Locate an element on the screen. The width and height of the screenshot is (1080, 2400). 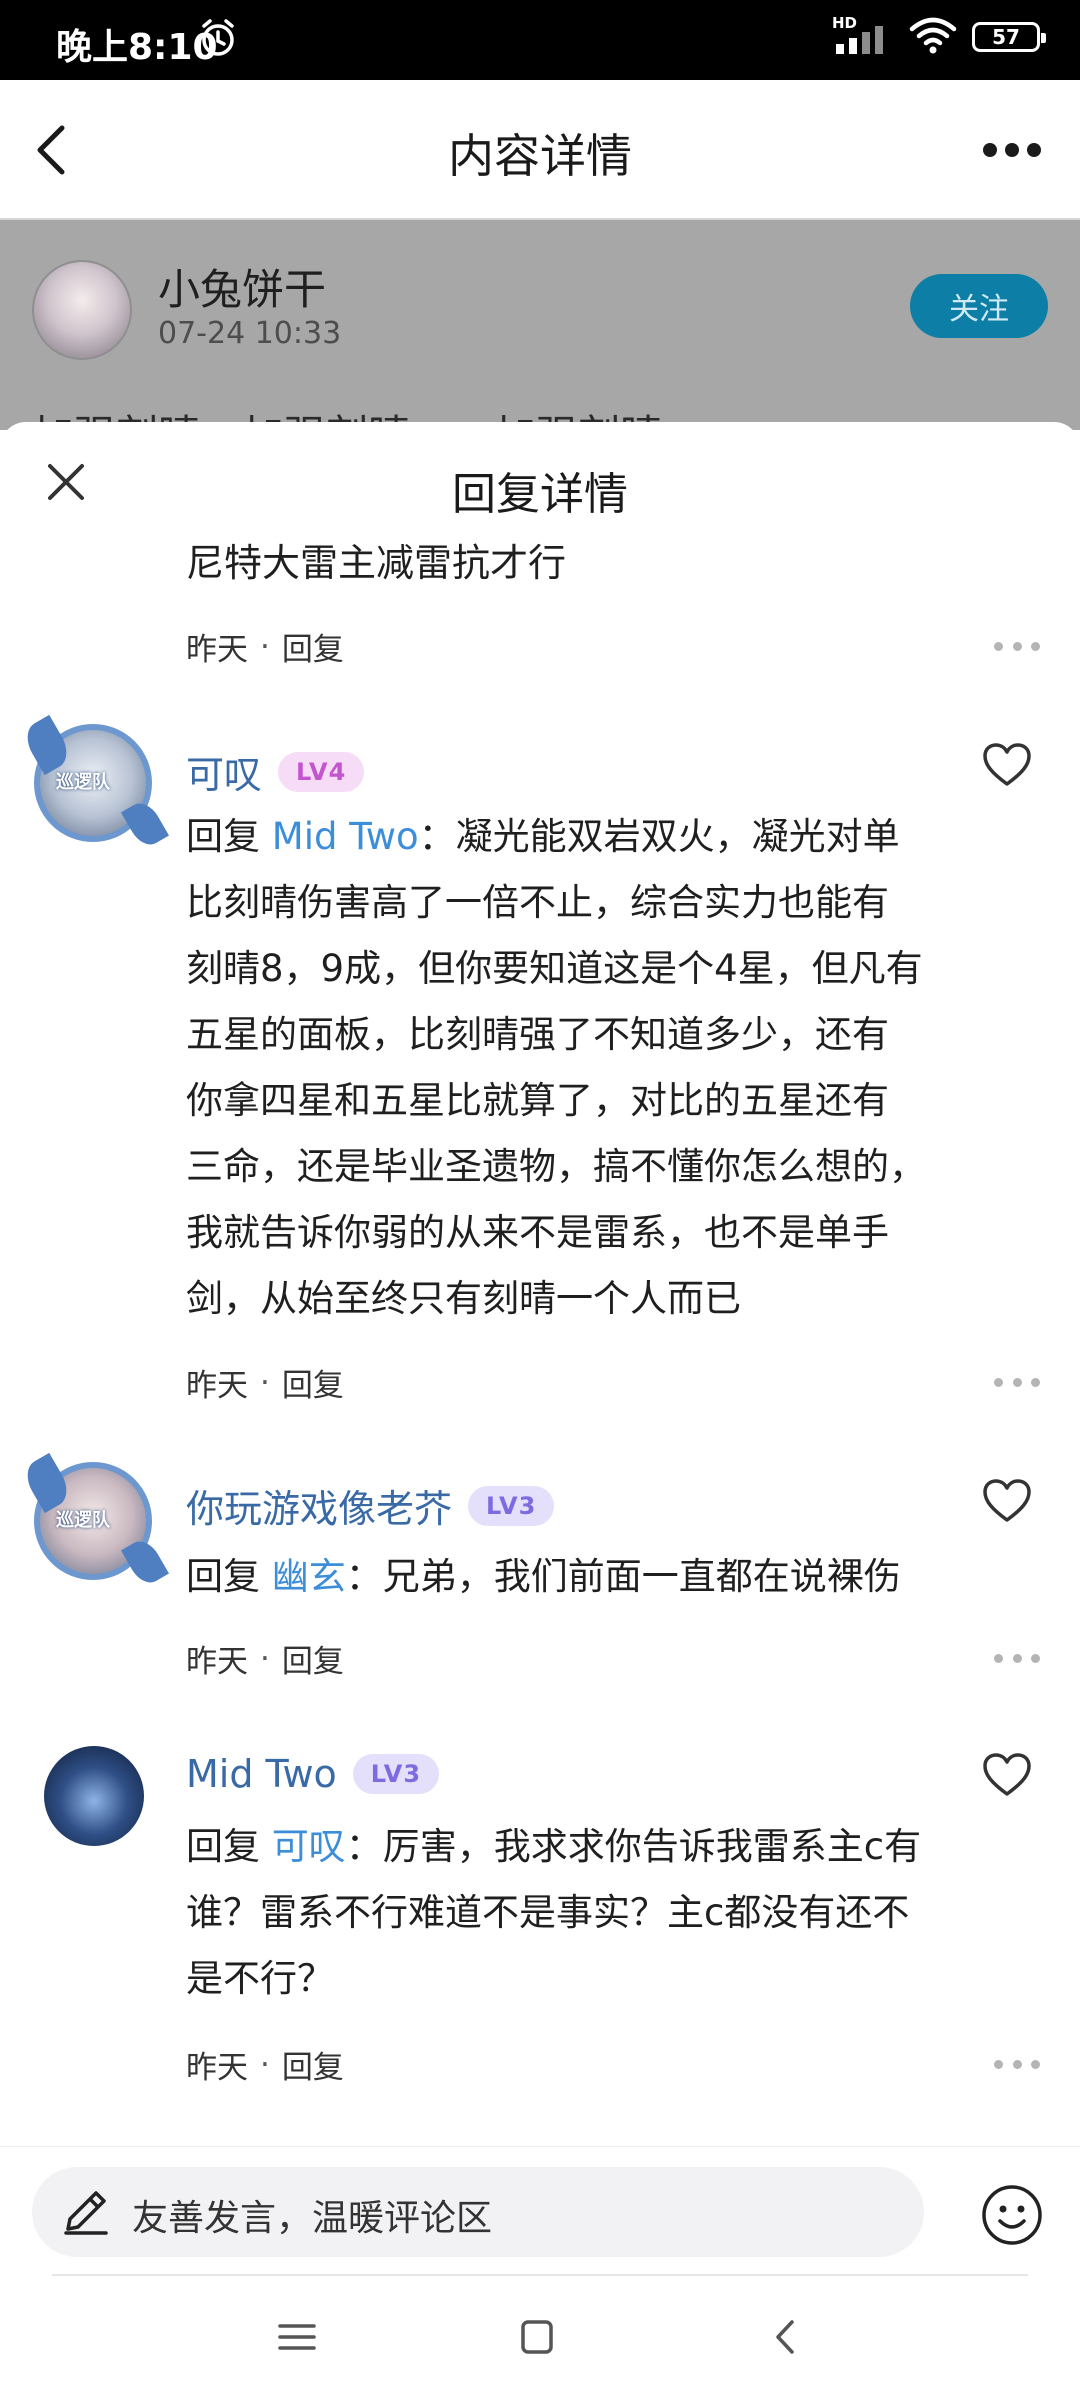
comment-line: 三命，还是毕业圣遗物，搞不懂你怎么想的， is located at coordinates (556, 1166).